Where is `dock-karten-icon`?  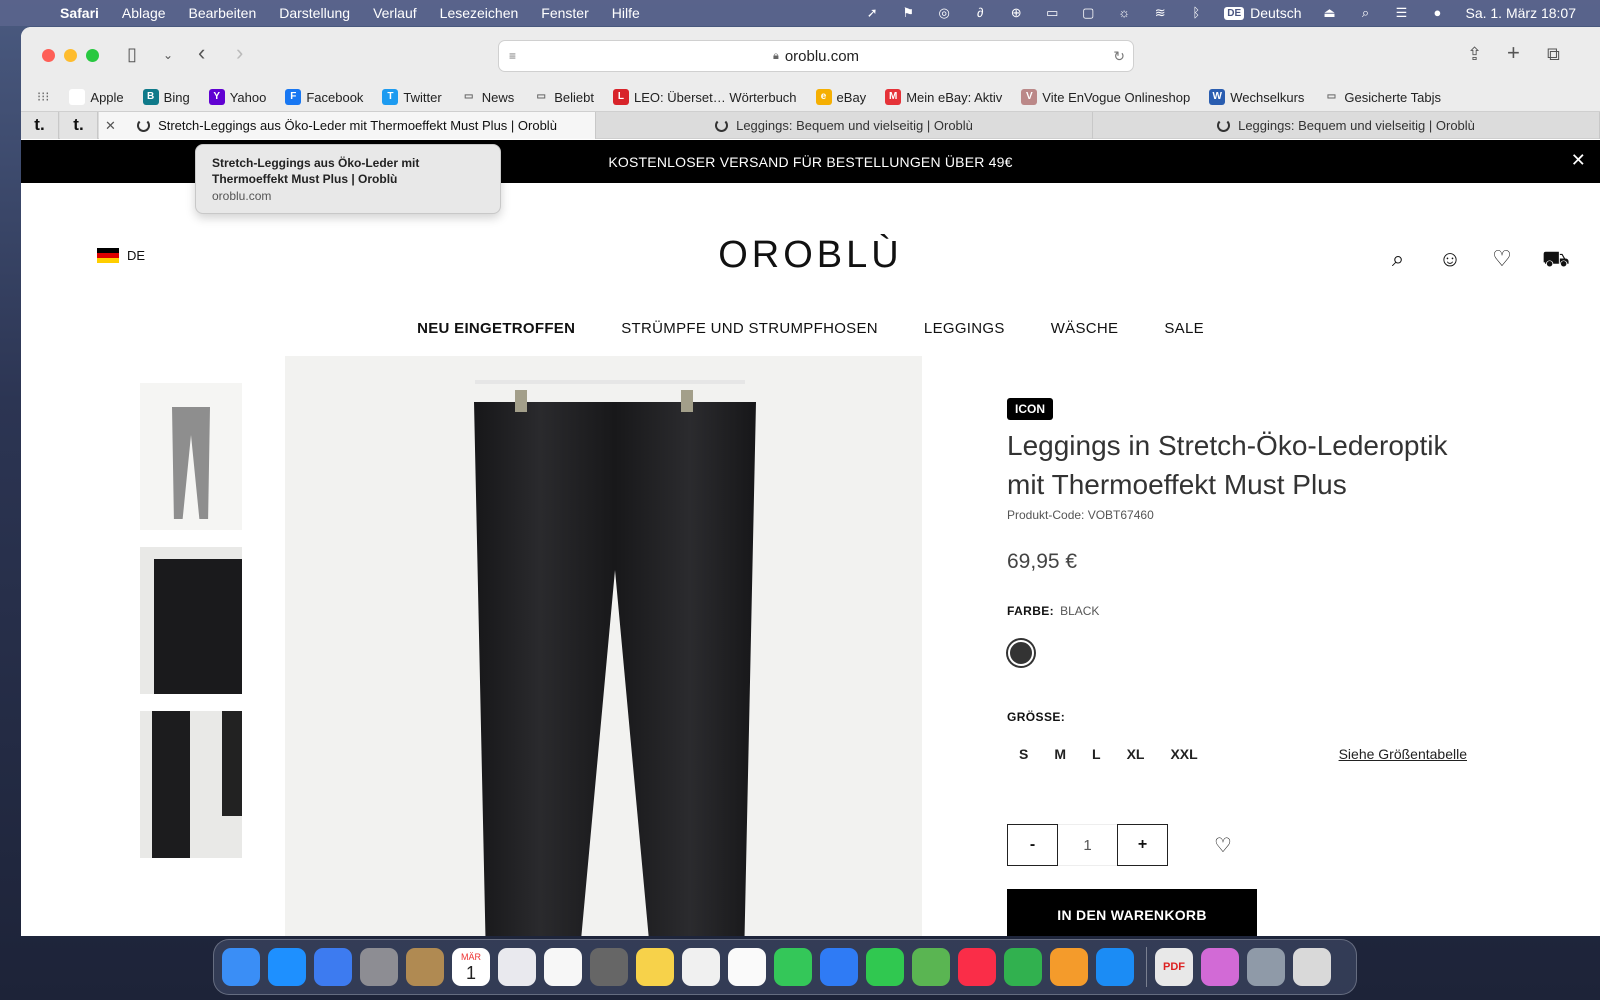 dock-karten-icon is located at coordinates (931, 967).